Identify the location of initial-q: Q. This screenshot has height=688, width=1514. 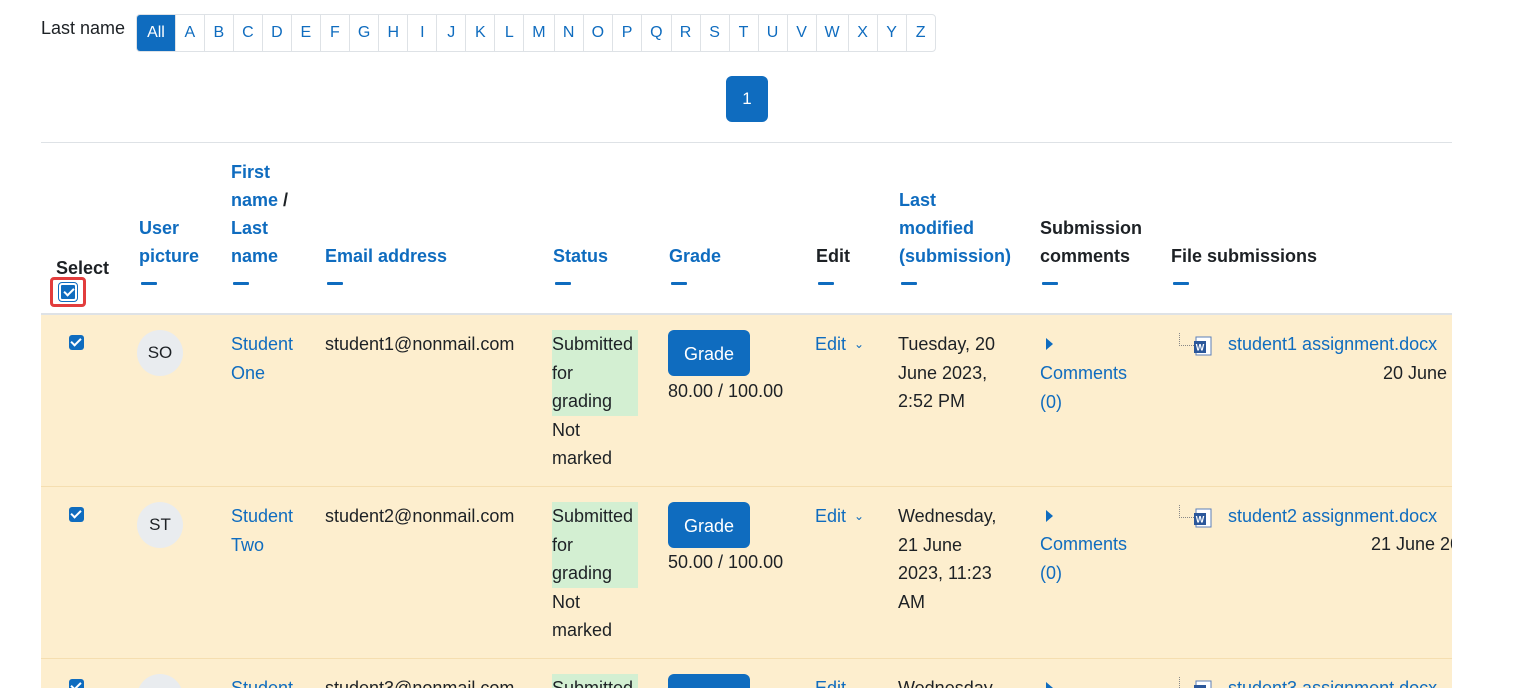
(655, 33).